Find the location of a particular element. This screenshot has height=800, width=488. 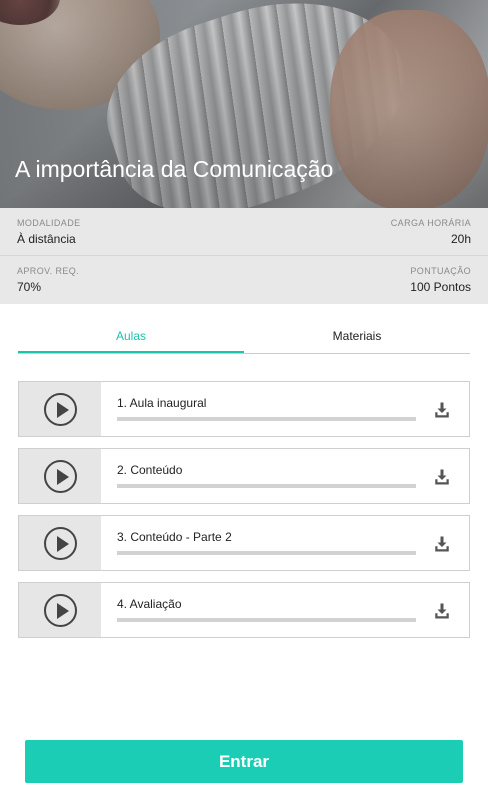

lesson-title: 1. Aula inaugural is located at coordinates (162, 403).